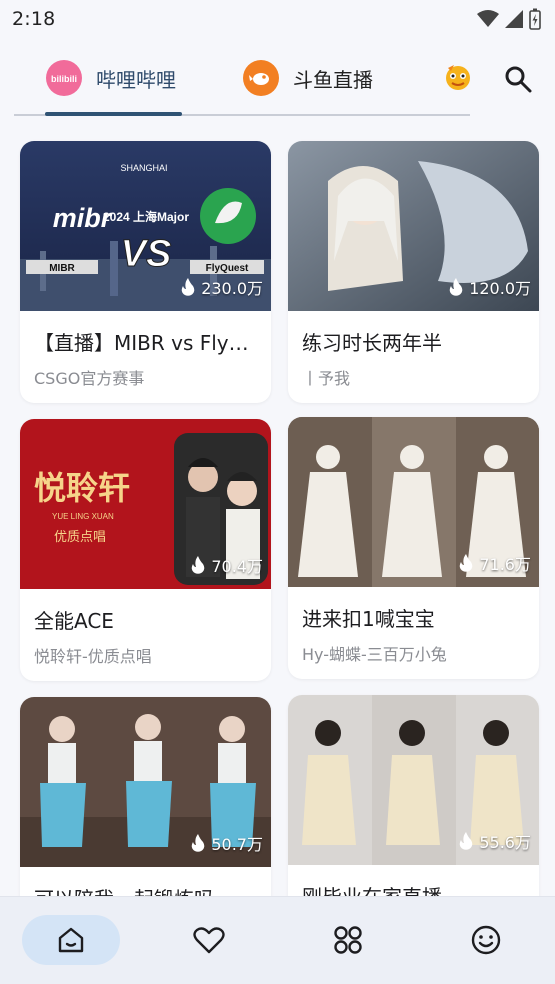 This screenshot has width=555, height=984. I want to click on viewer-count: 55.6万, so click(495, 841).